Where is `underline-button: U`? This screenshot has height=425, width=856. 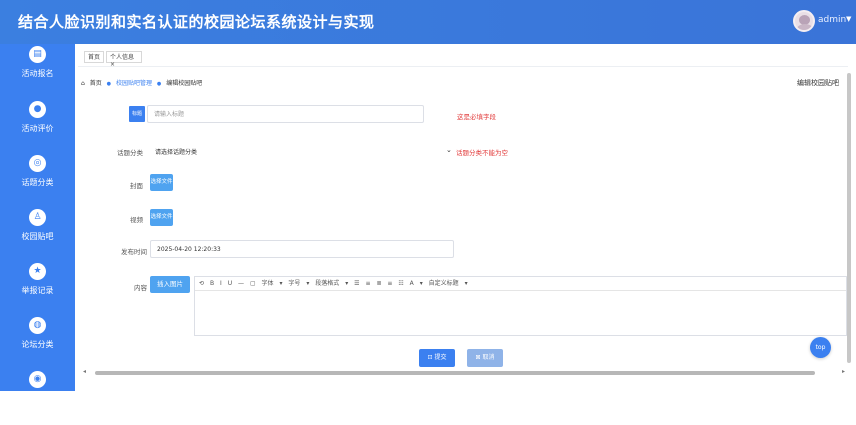
underline-button: U is located at coordinates (230, 283).